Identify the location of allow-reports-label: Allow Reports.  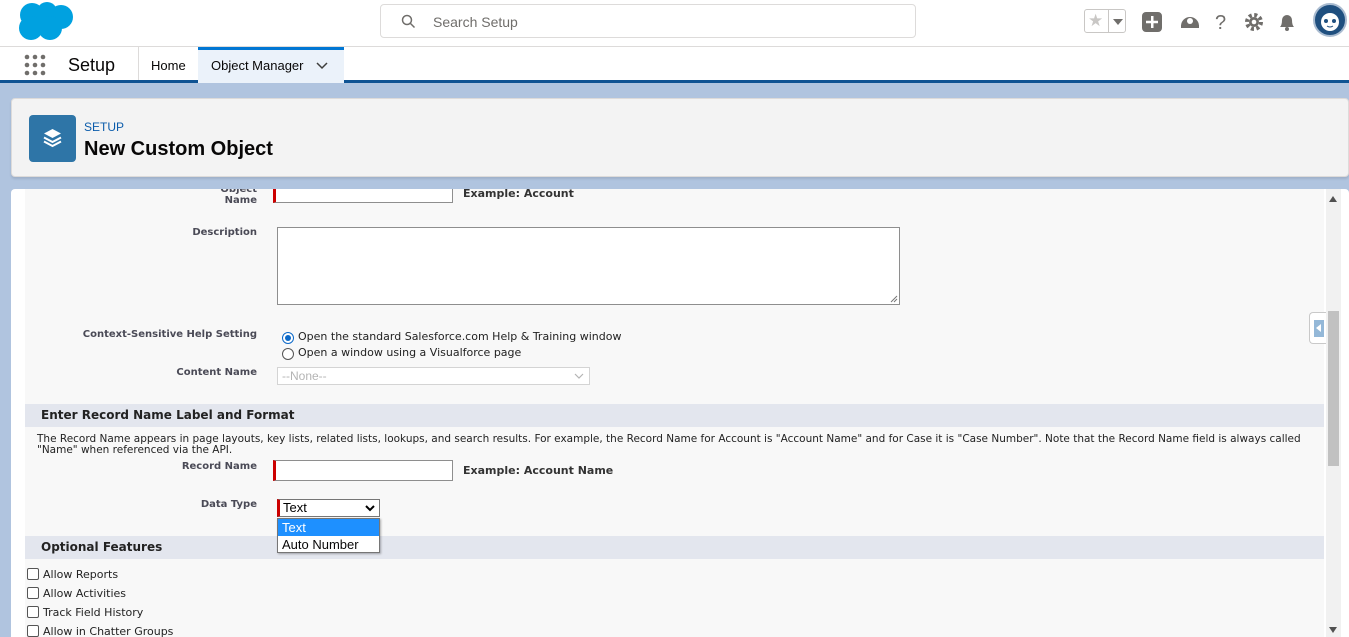
(81, 574).